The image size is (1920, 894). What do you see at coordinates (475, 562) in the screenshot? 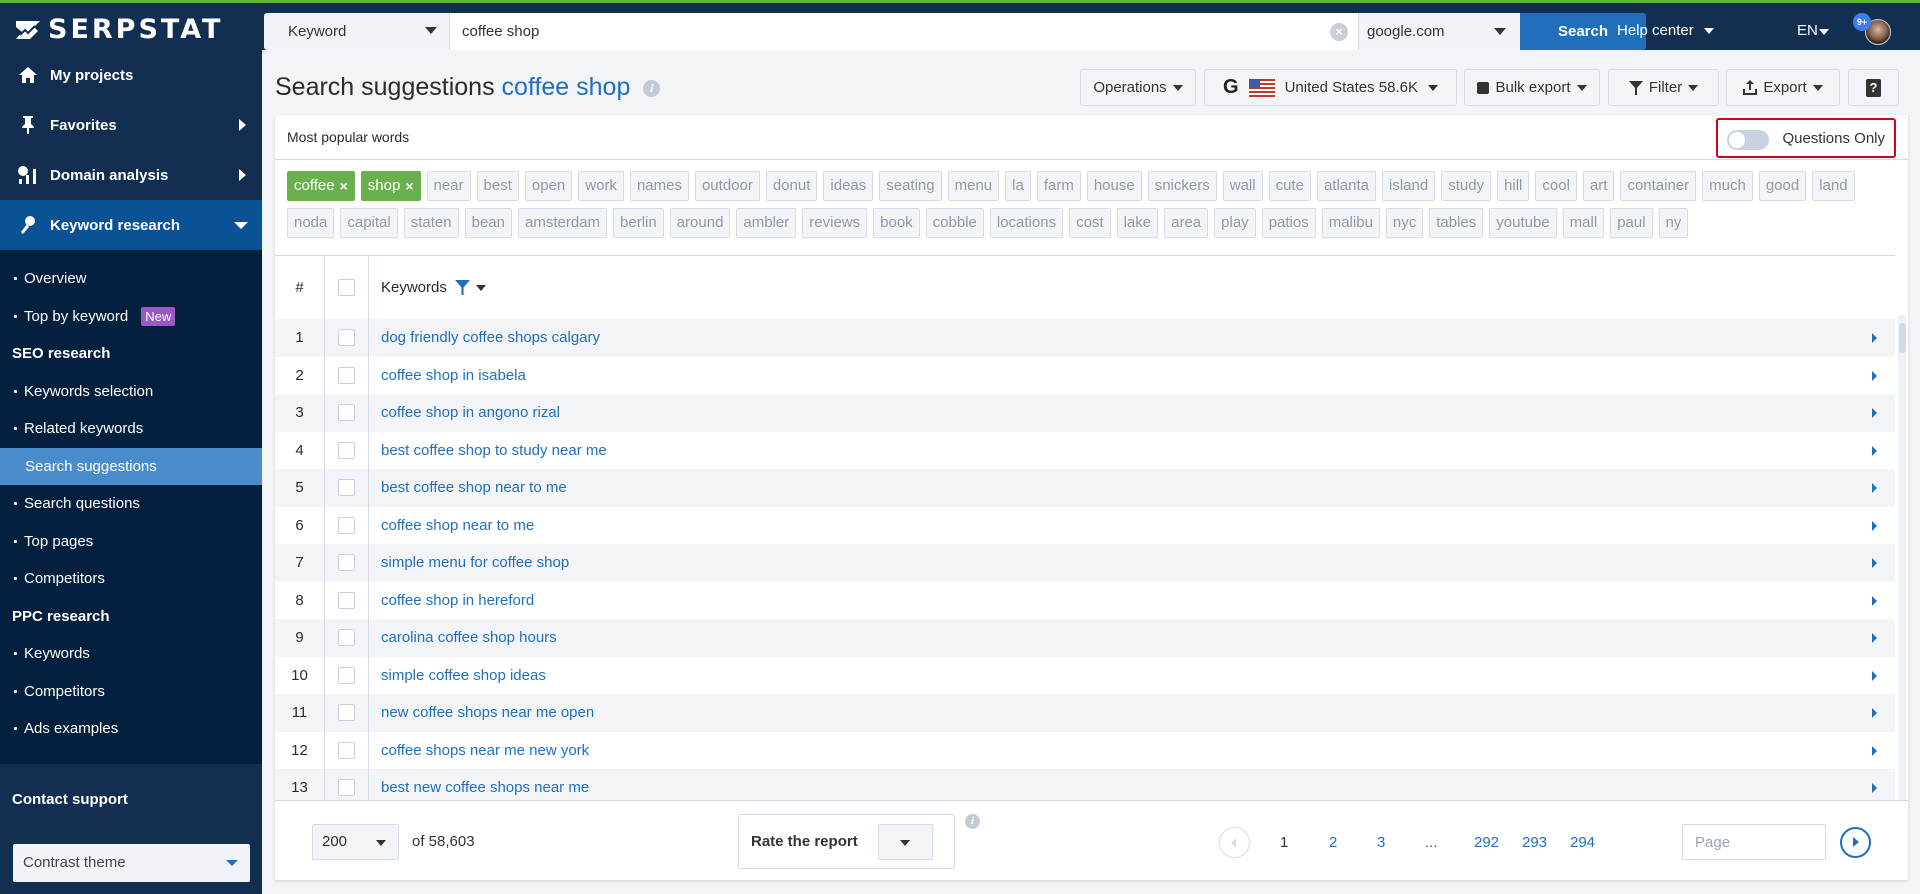
I see `keyword-link: simple menu for coffee shop` at bounding box center [475, 562].